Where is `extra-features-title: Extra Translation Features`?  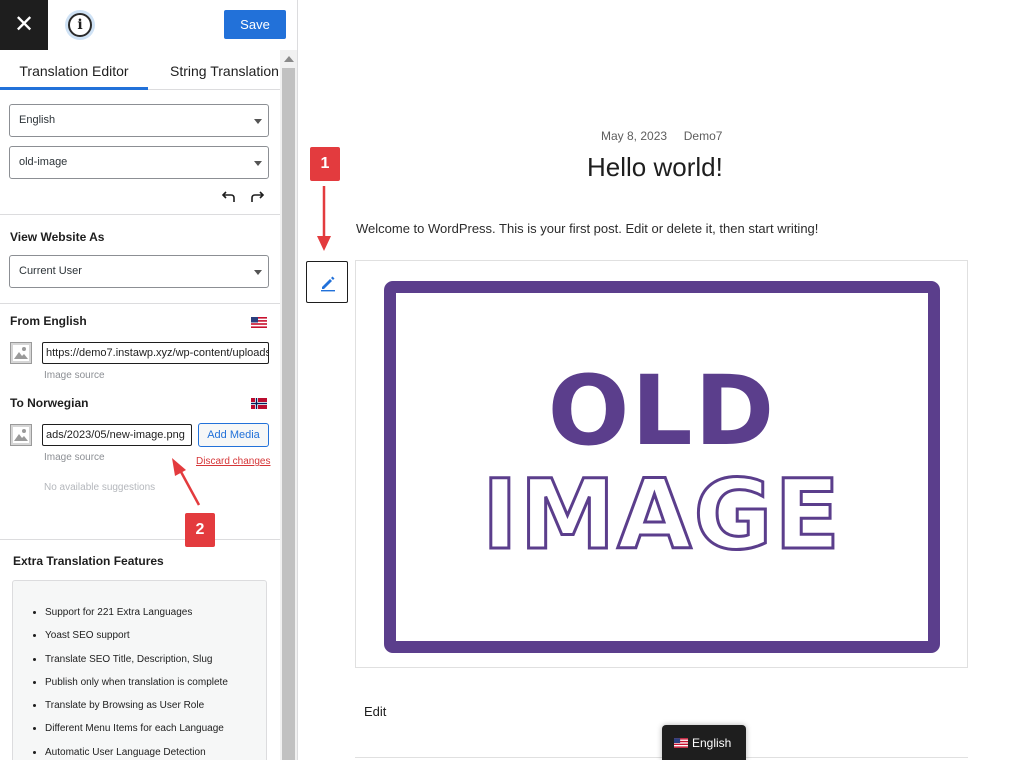
extra-features-title: Extra Translation Features is located at coordinates (88, 561).